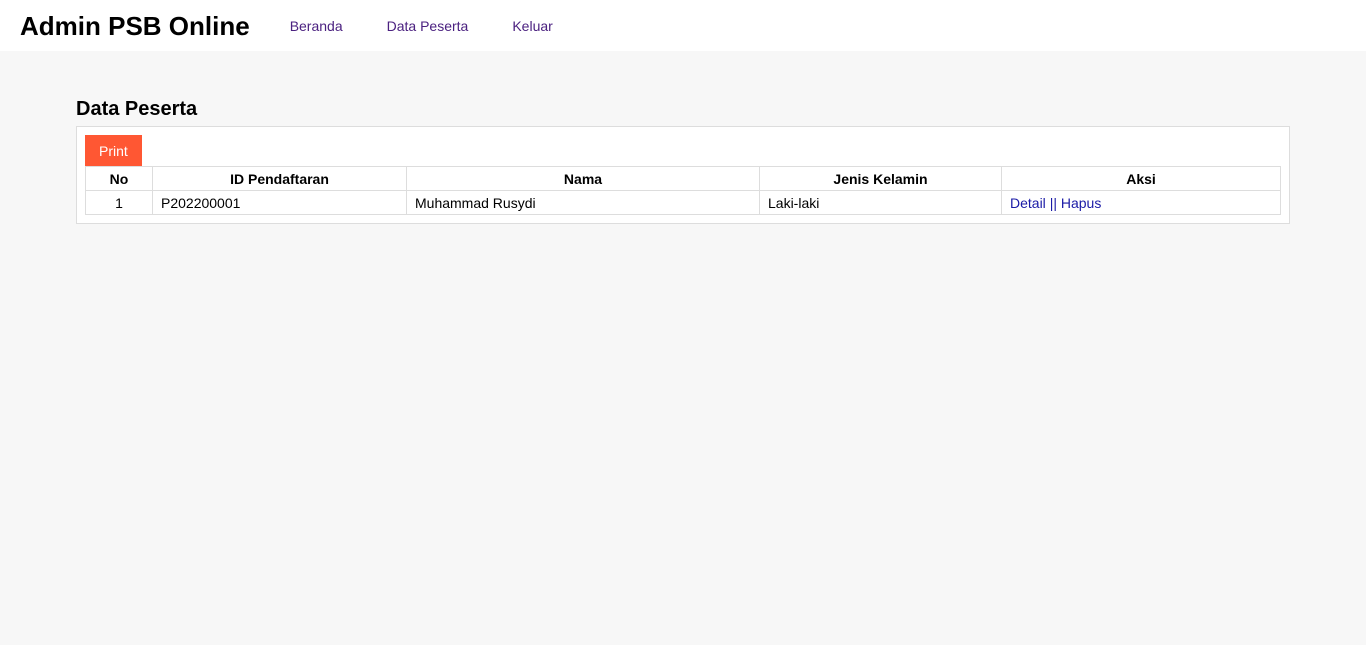  Describe the element at coordinates (316, 26) in the screenshot. I see `nav-link-beranda: Beranda` at that location.